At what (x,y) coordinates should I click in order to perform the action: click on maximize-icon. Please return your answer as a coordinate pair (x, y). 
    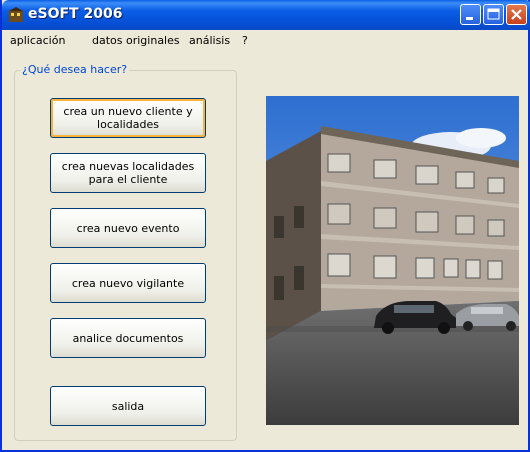
    Looking at the image, I should click on (493, 14).